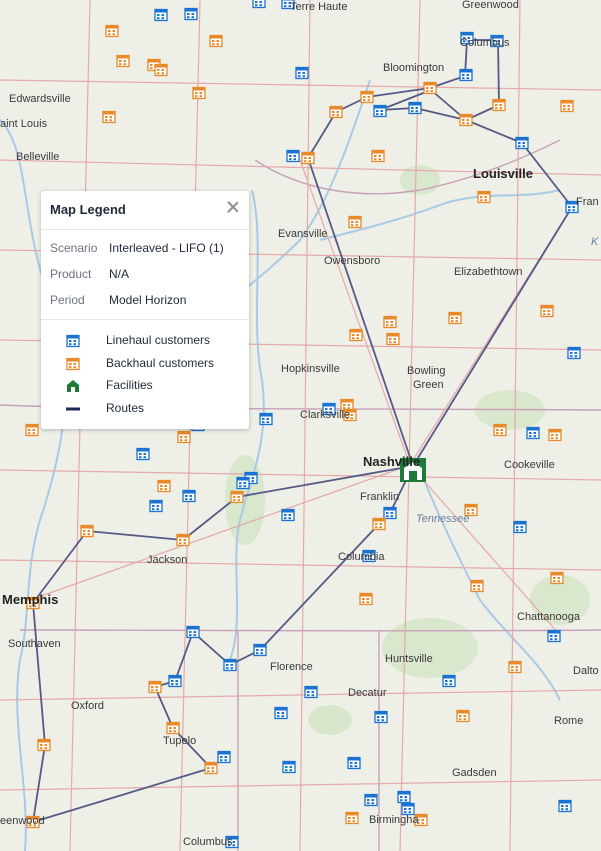 This screenshot has width=601, height=851. Describe the element at coordinates (379, 497) in the screenshot. I see `city-label: Franklin` at that location.